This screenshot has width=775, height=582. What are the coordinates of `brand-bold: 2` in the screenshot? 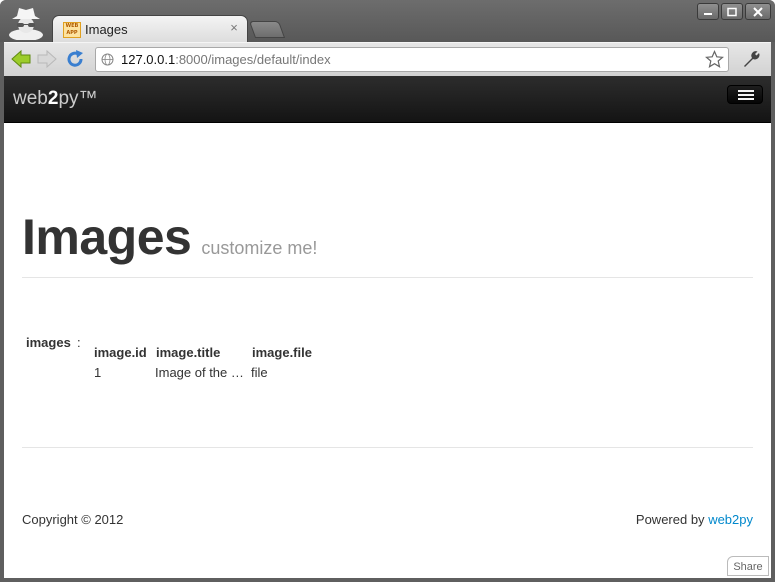 It's located at (53, 98).